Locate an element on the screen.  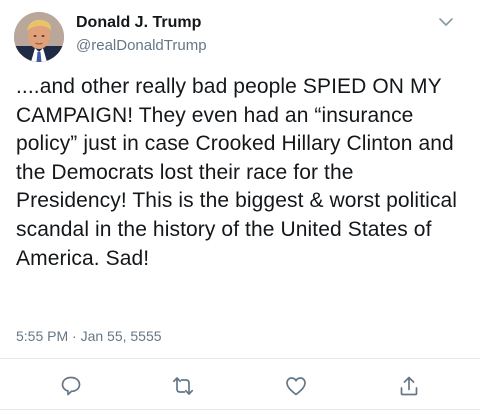
display-name: Donald J. Trump is located at coordinates (138, 23).